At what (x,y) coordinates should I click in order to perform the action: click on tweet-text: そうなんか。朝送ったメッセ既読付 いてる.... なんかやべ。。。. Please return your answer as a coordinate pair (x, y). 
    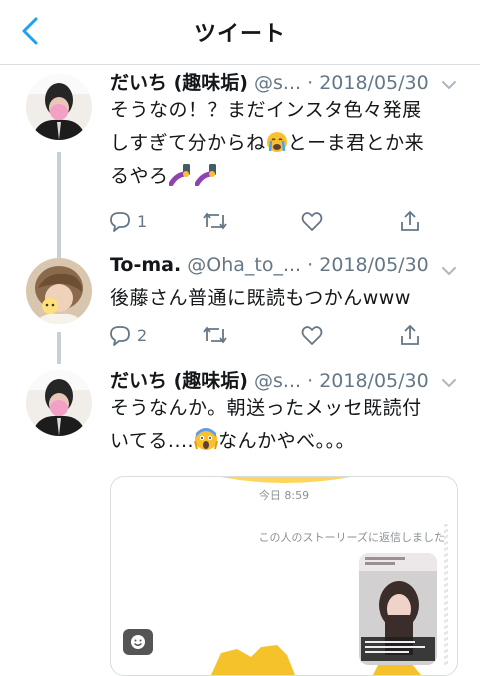
    Looking at the image, I should click on (285, 425).